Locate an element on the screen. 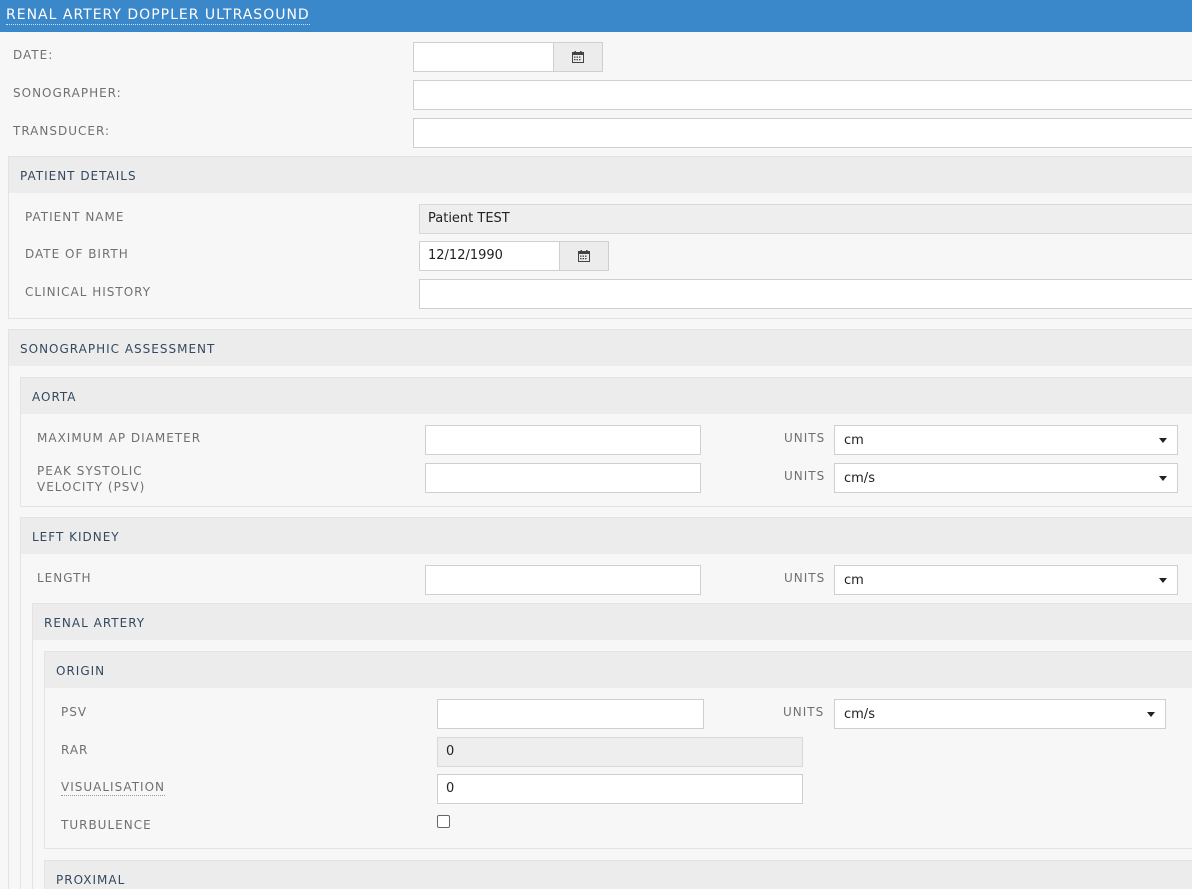 This screenshot has height=889, width=1192. date-label: DATE: is located at coordinates (33, 55).